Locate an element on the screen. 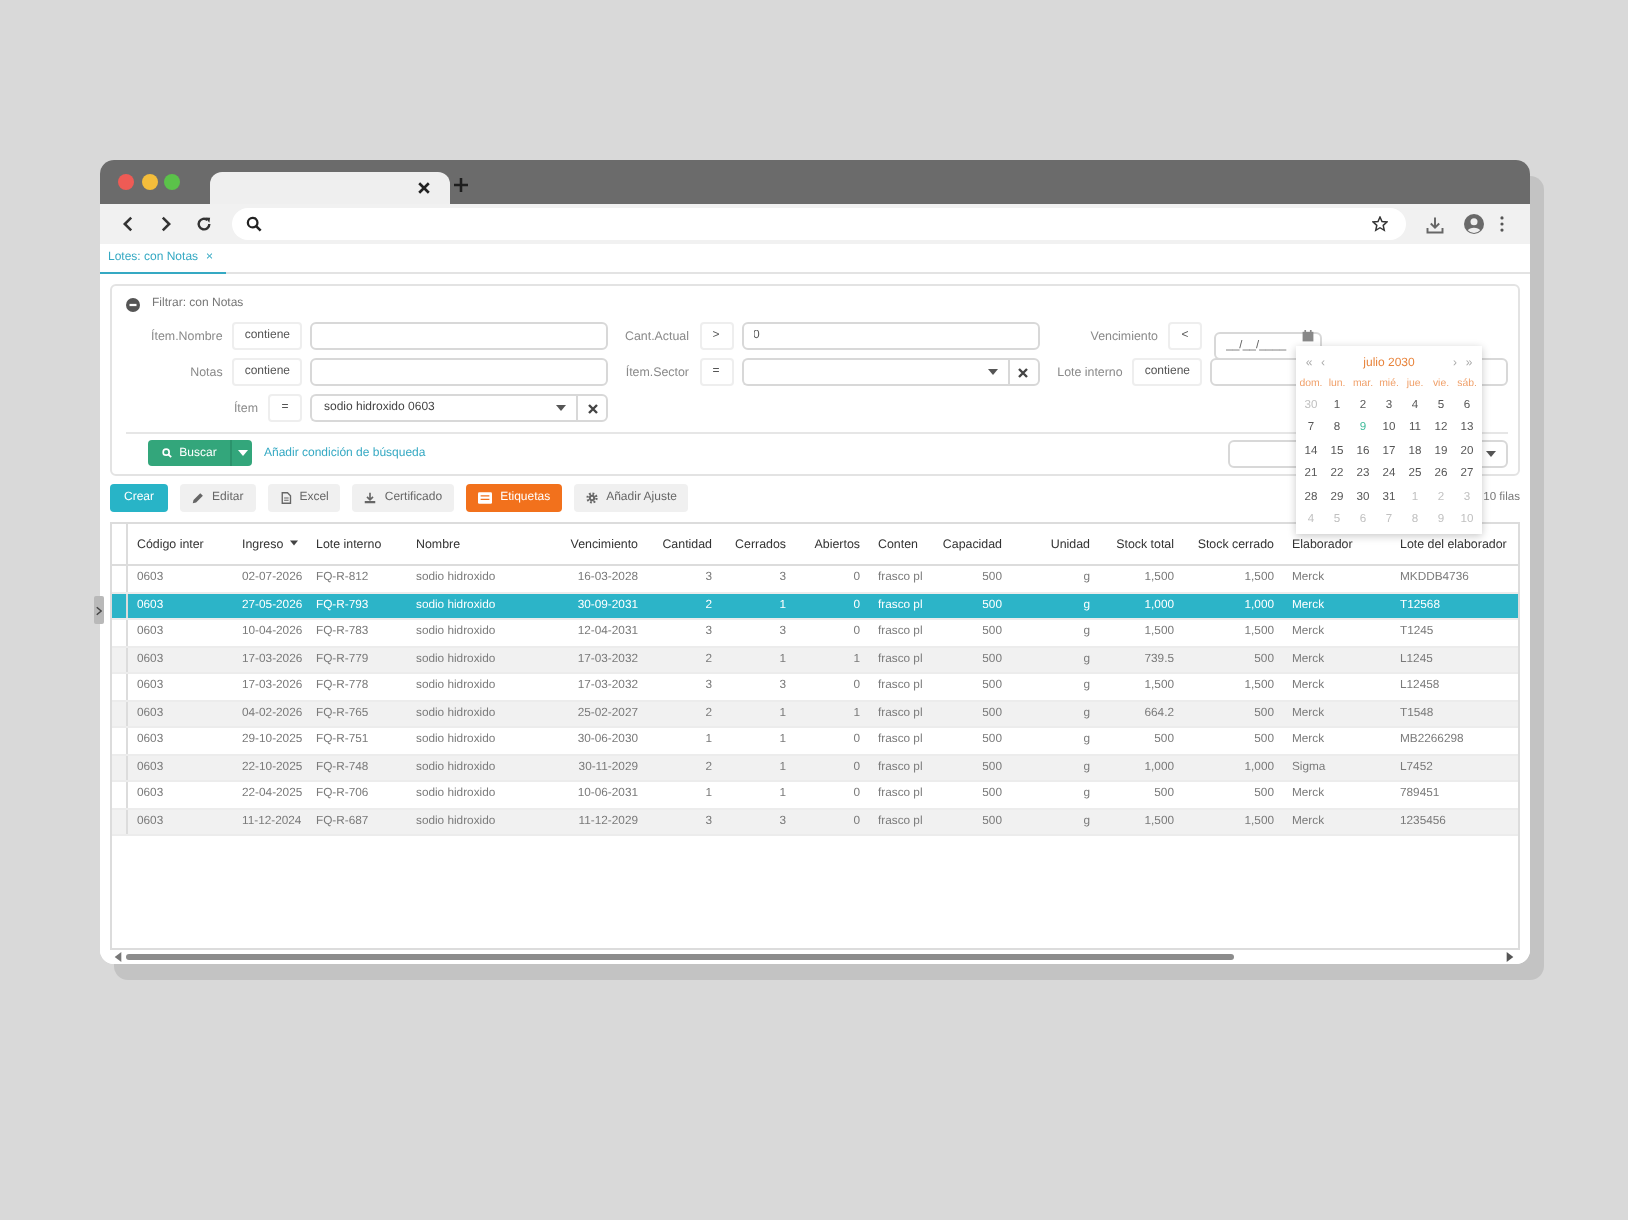 This screenshot has width=1628, height=1220. plus-icon is located at coordinates (461, 184).